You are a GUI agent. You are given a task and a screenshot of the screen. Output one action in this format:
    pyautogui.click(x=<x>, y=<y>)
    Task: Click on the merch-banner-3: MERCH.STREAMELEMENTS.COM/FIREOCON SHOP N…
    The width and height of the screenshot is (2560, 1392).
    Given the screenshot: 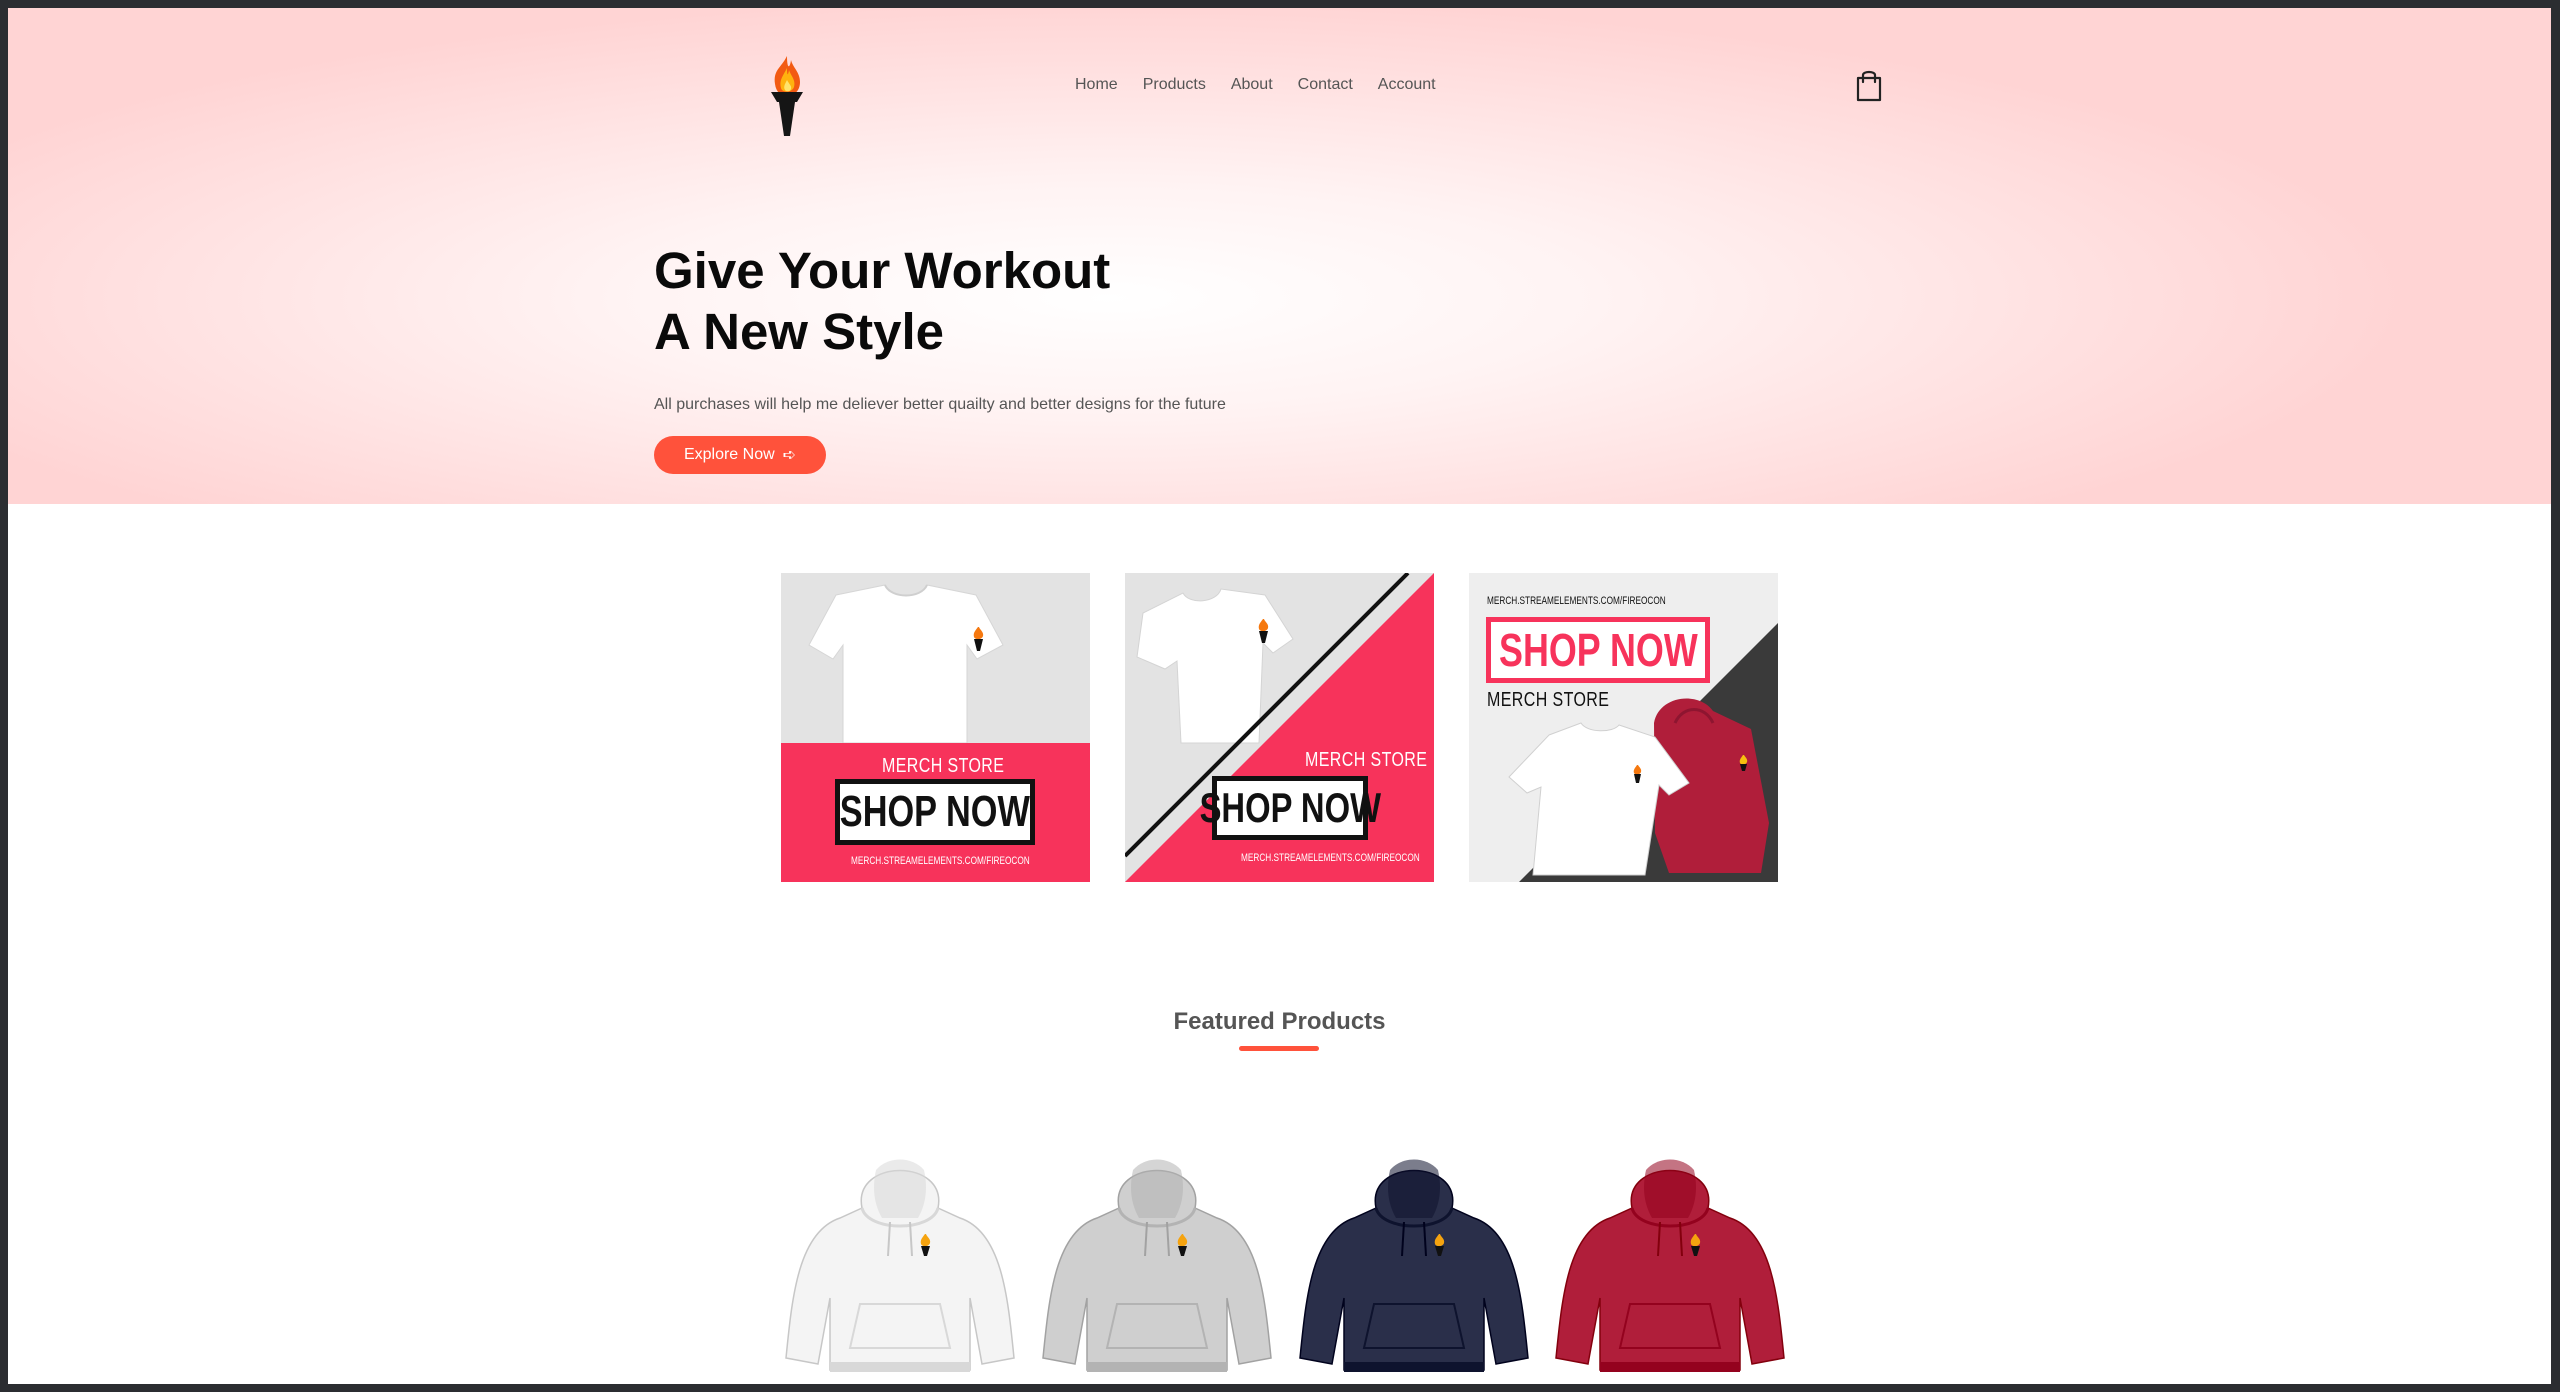 What is the action you would take?
    pyautogui.click(x=1623, y=727)
    